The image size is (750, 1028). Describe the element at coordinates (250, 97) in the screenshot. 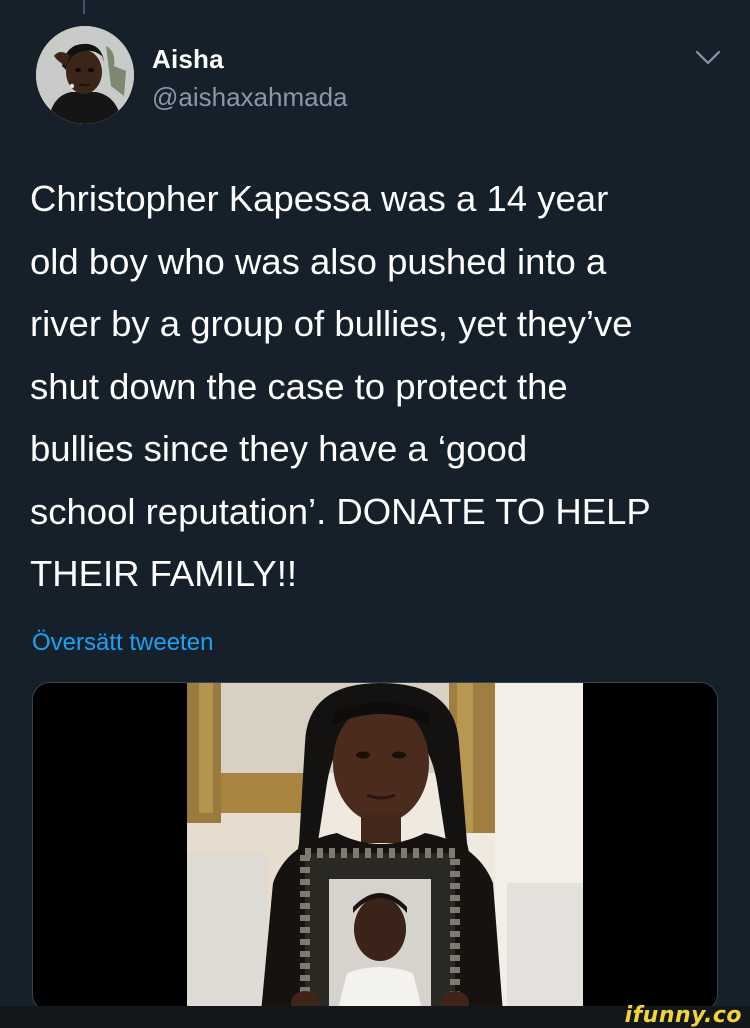

I see `author-handle: @aishaxahmada` at that location.